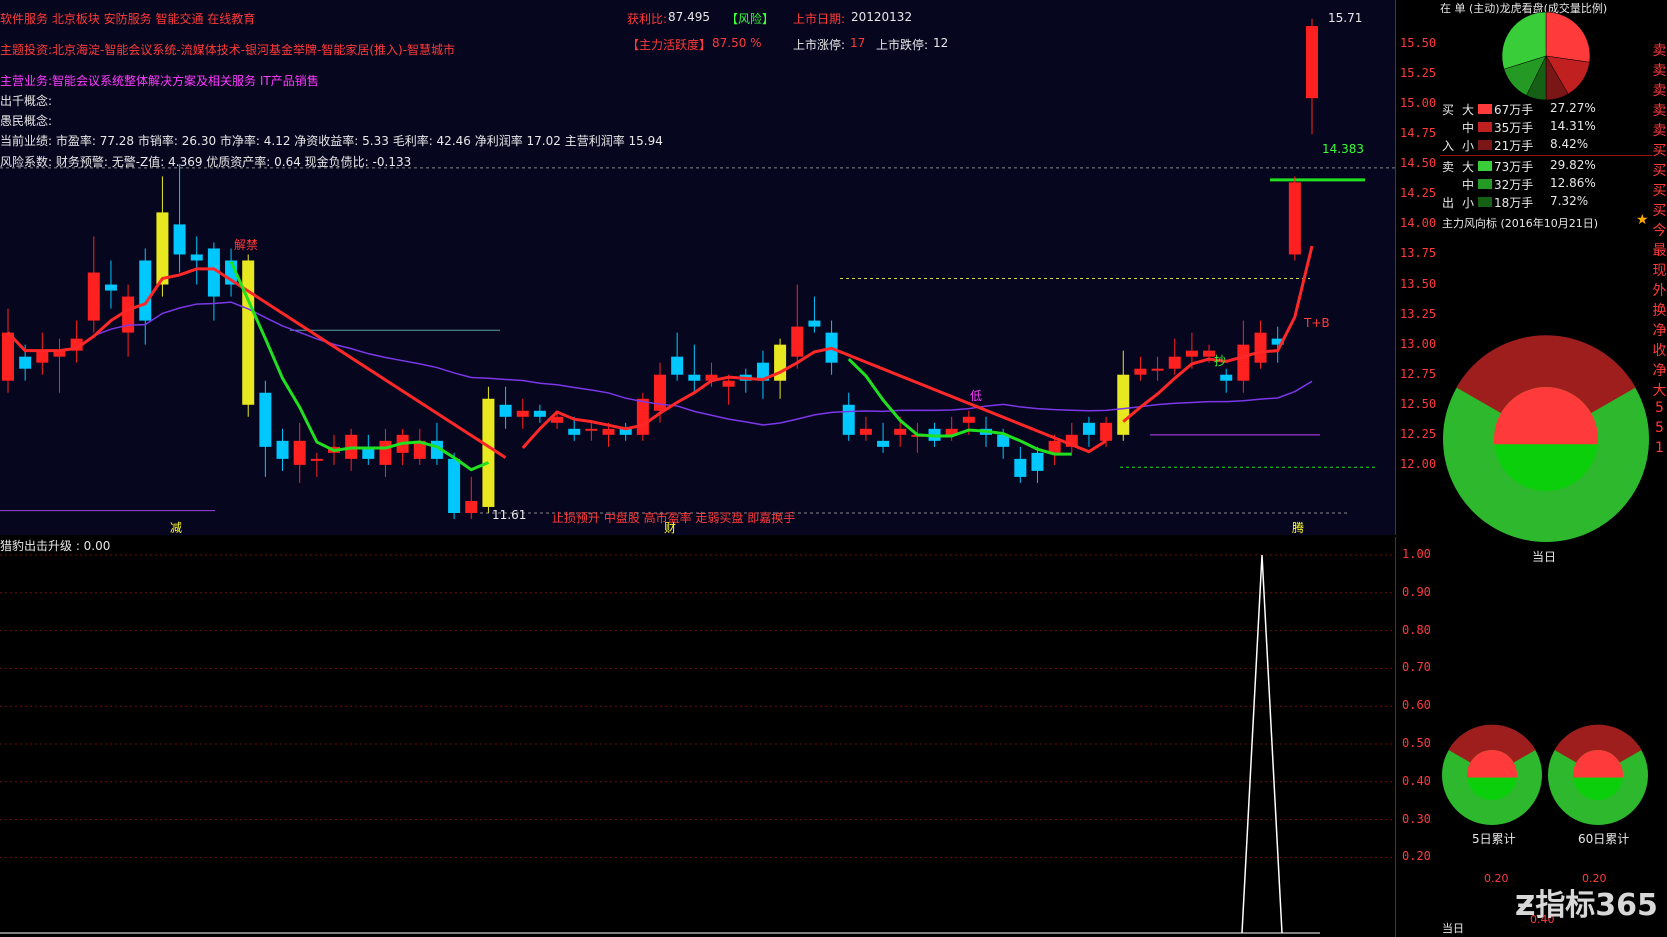 This screenshot has height=937, width=1667. I want to click on flow-volume: 18万手, so click(1514, 203).